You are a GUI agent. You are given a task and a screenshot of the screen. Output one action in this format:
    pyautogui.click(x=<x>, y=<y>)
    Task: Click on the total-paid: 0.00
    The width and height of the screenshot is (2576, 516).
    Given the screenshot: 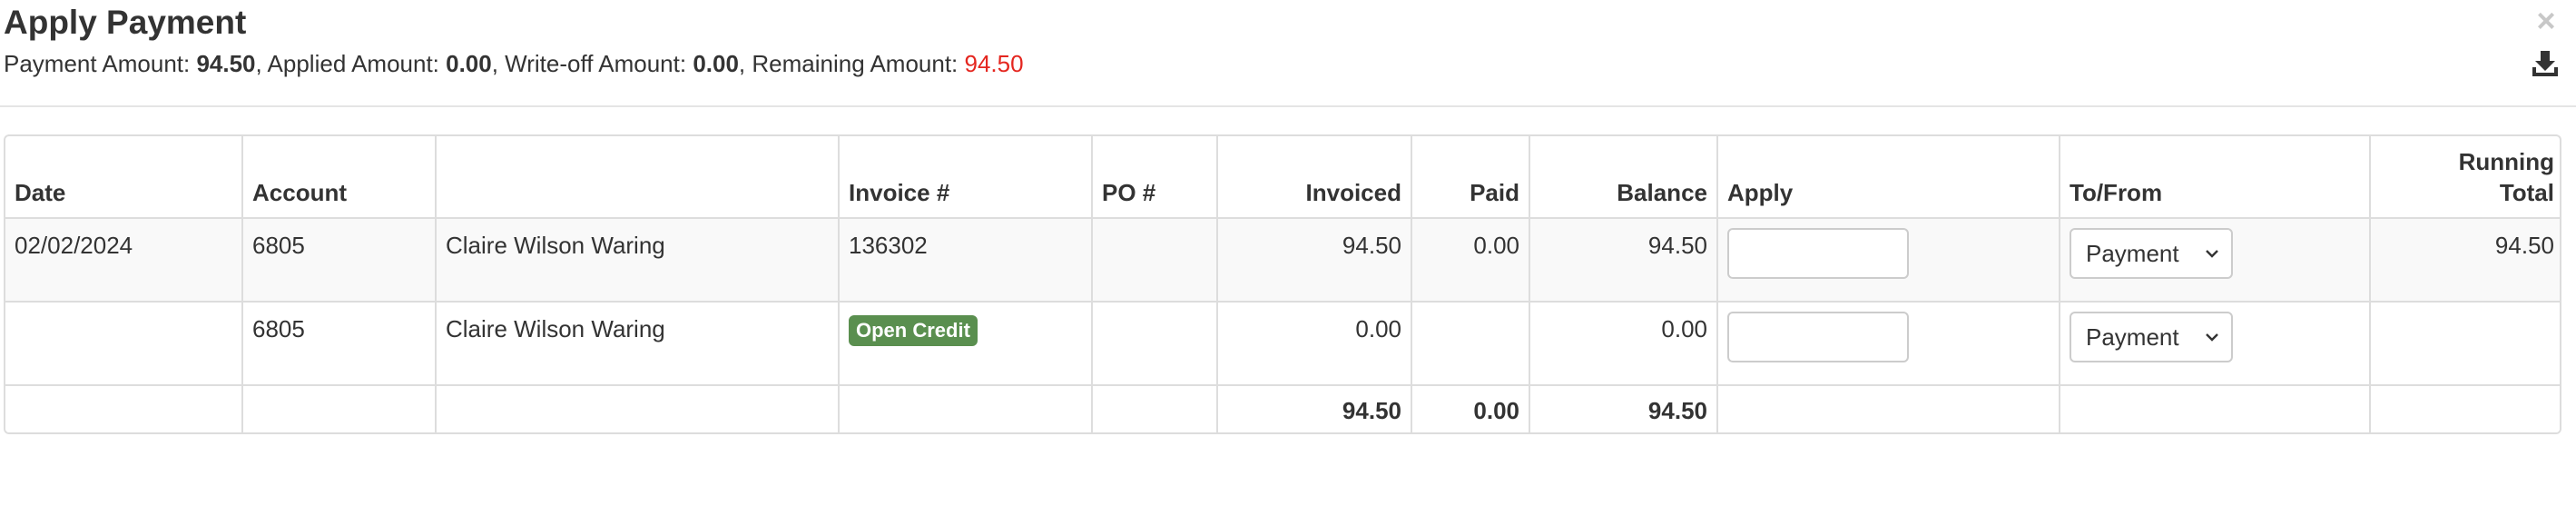 What is the action you would take?
    pyautogui.click(x=1470, y=408)
    